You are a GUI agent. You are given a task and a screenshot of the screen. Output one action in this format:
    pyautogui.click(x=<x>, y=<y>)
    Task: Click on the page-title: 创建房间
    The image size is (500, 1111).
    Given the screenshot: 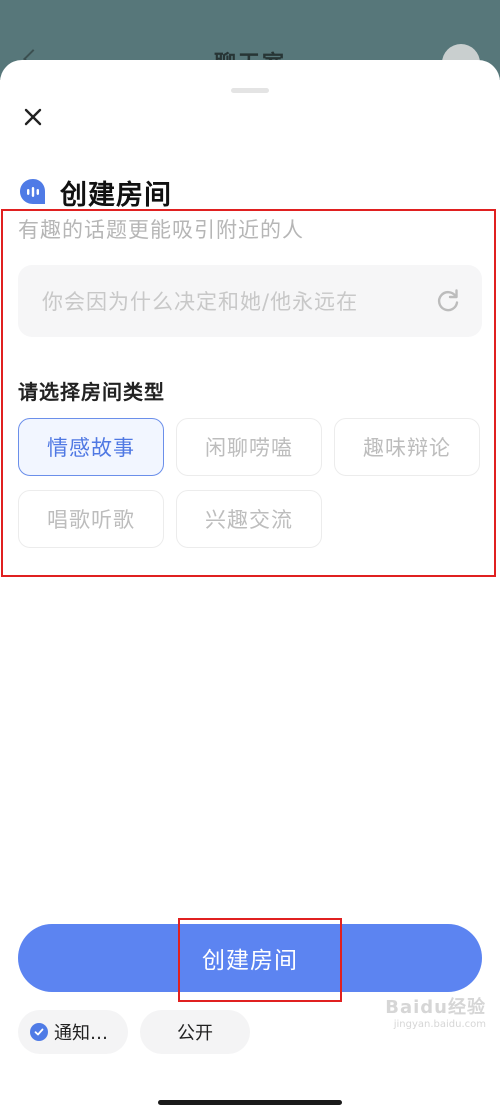 What is the action you would take?
    pyautogui.click(x=116, y=195)
    